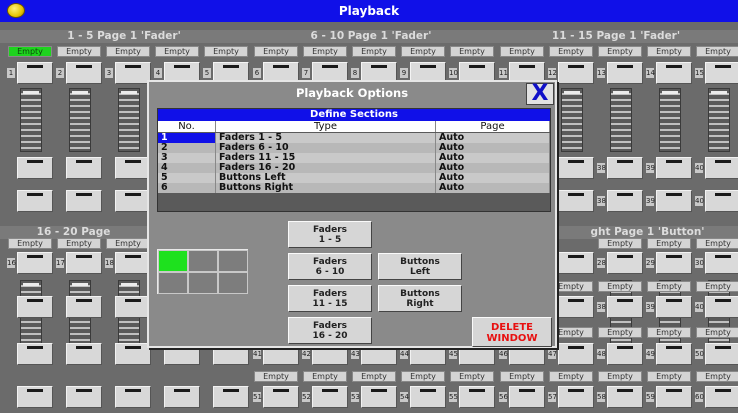 The image size is (738, 413). Describe the element at coordinates (354, 188) in the screenshot. I see `table-row: 6 Buttons Right Auto` at that location.